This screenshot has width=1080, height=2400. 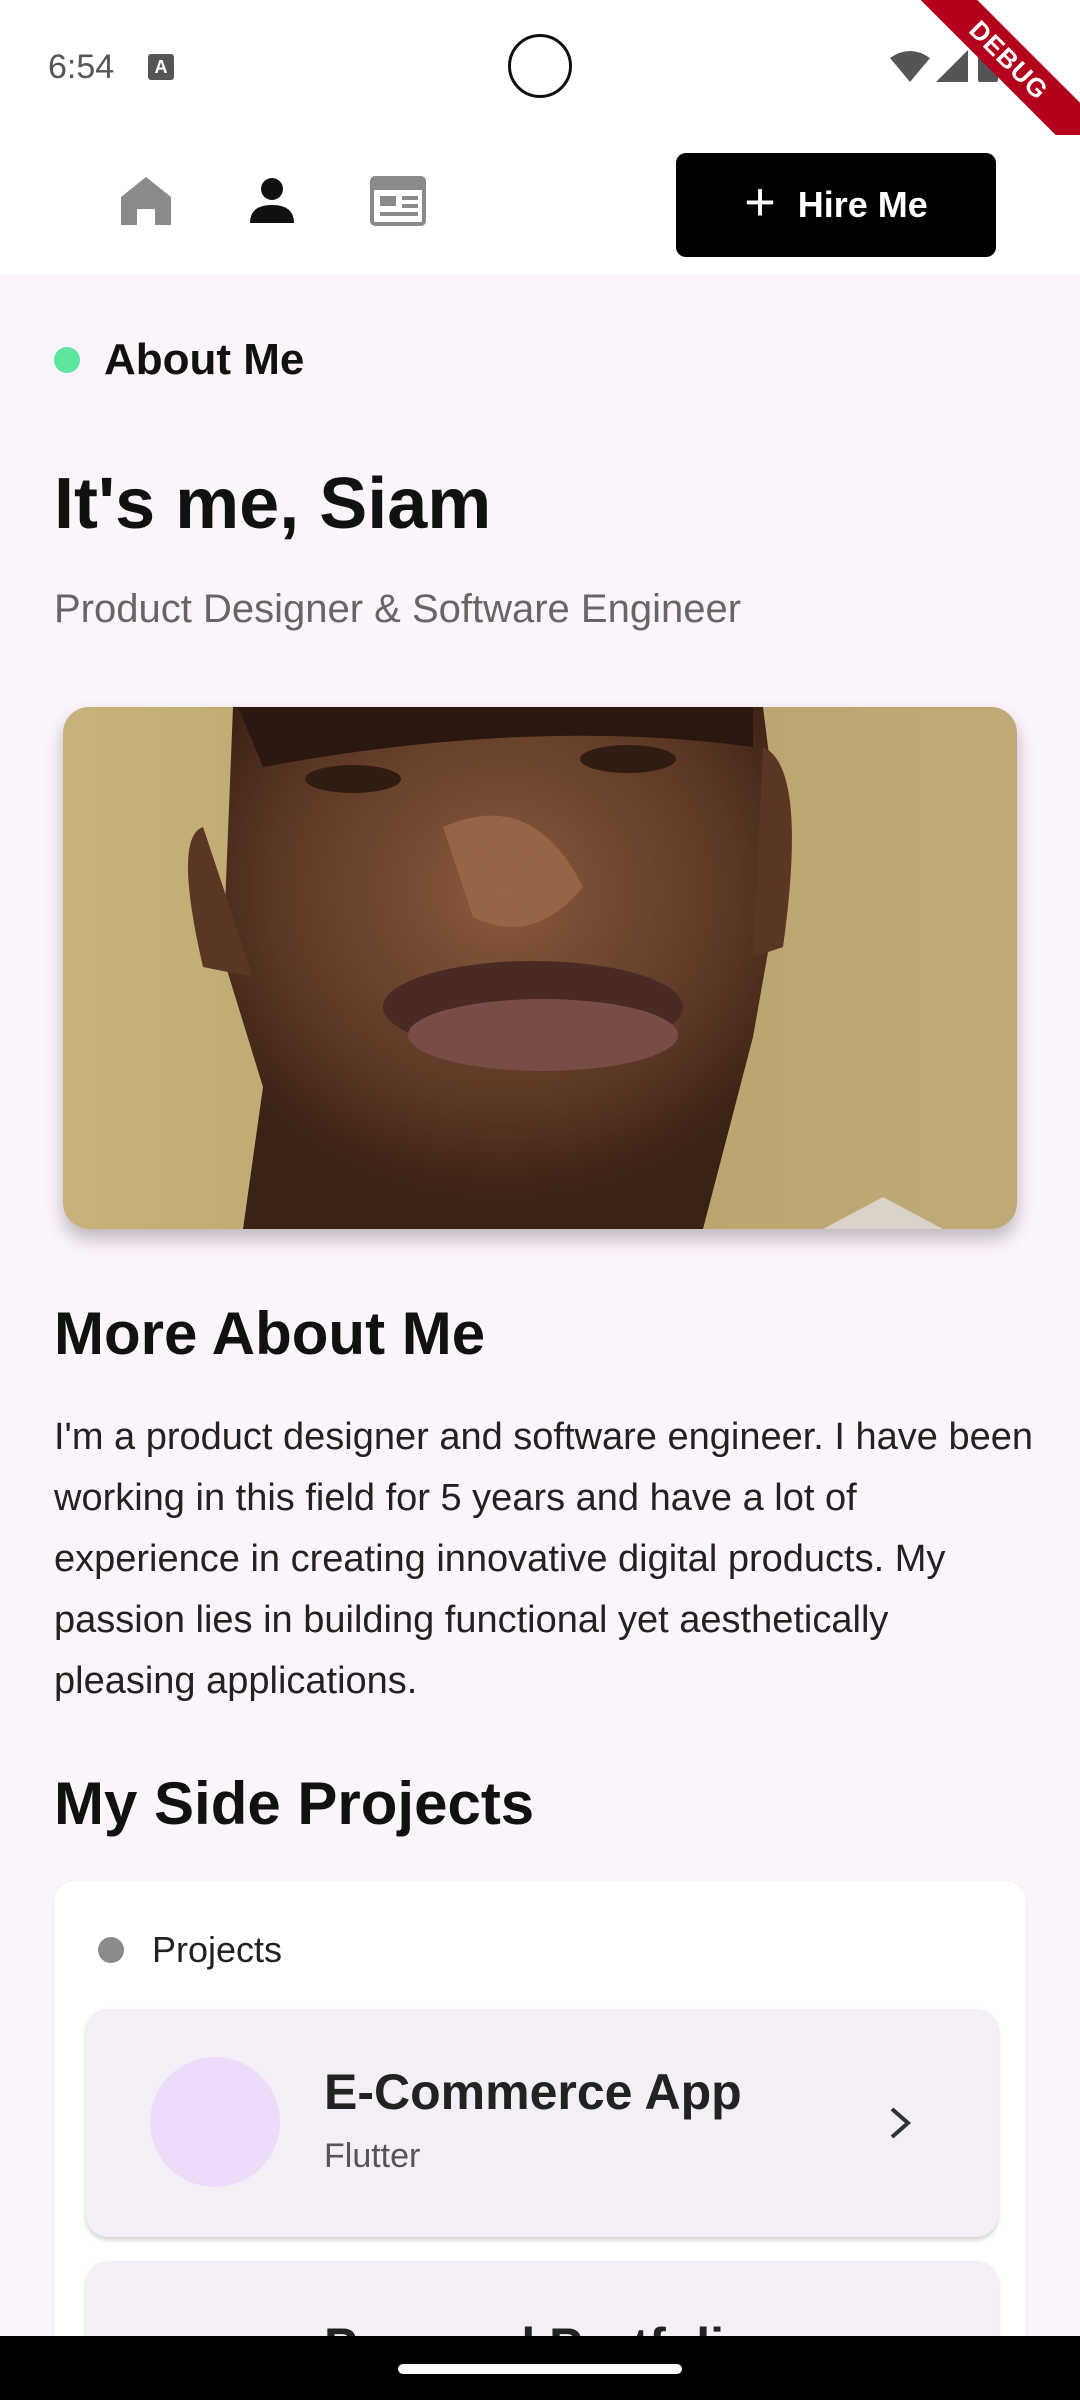 I want to click on chevron-right-icon, so click(x=901, y=2123).